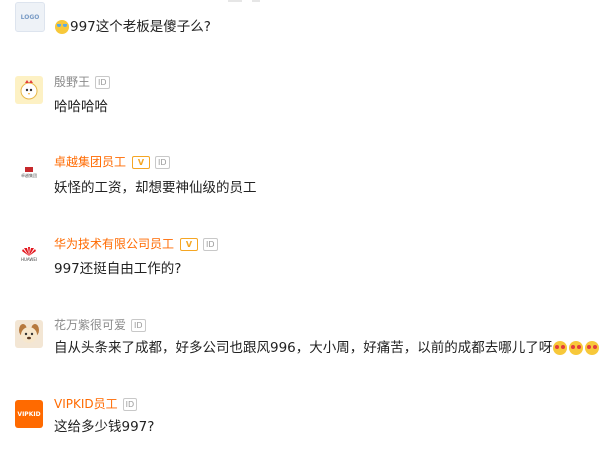  I want to click on rooster-avatar-icon, so click(29, 90).